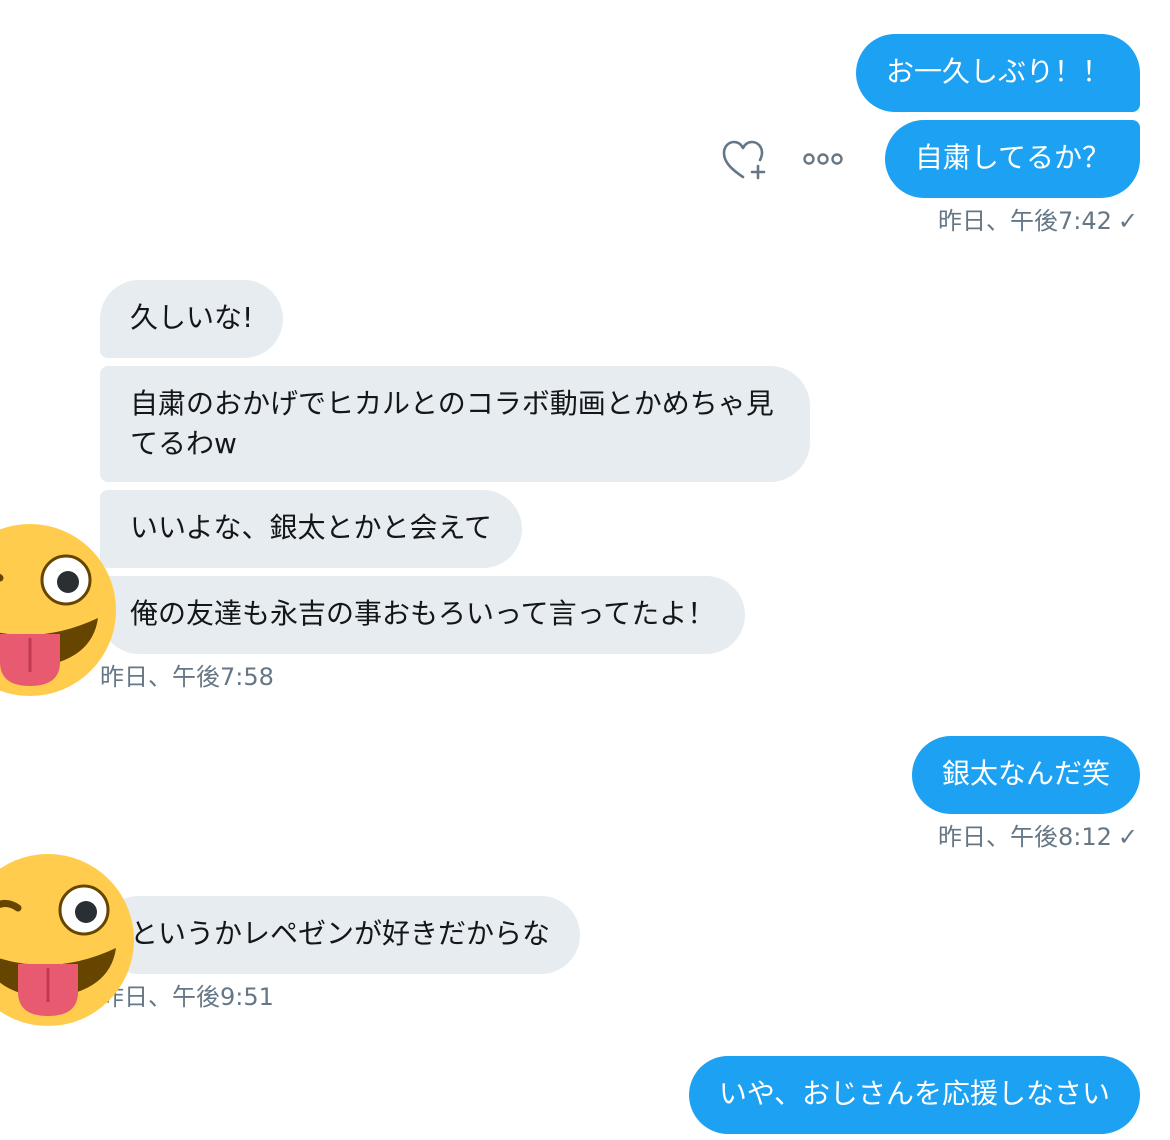 Image resolution: width=1170 pixels, height=1140 pixels. I want to click on received-message-bubble: 自粛のおかげでヒカルとのコラボ動画とかめちゃ見てるわw, so click(455, 424).